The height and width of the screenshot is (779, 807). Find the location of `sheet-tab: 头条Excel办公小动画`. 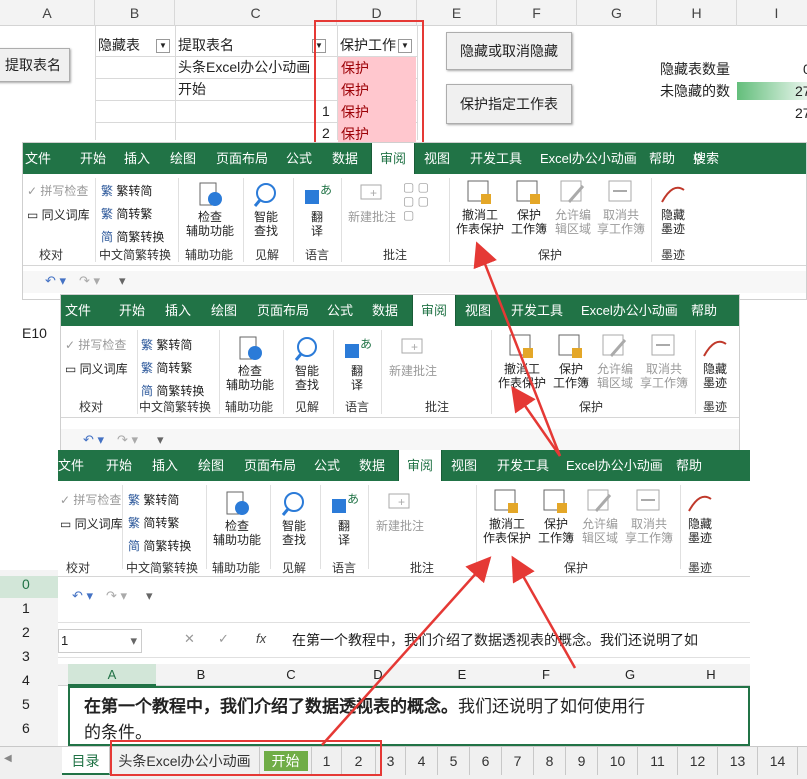

sheet-tab: 头条Excel办公小动画 is located at coordinates (185, 761).